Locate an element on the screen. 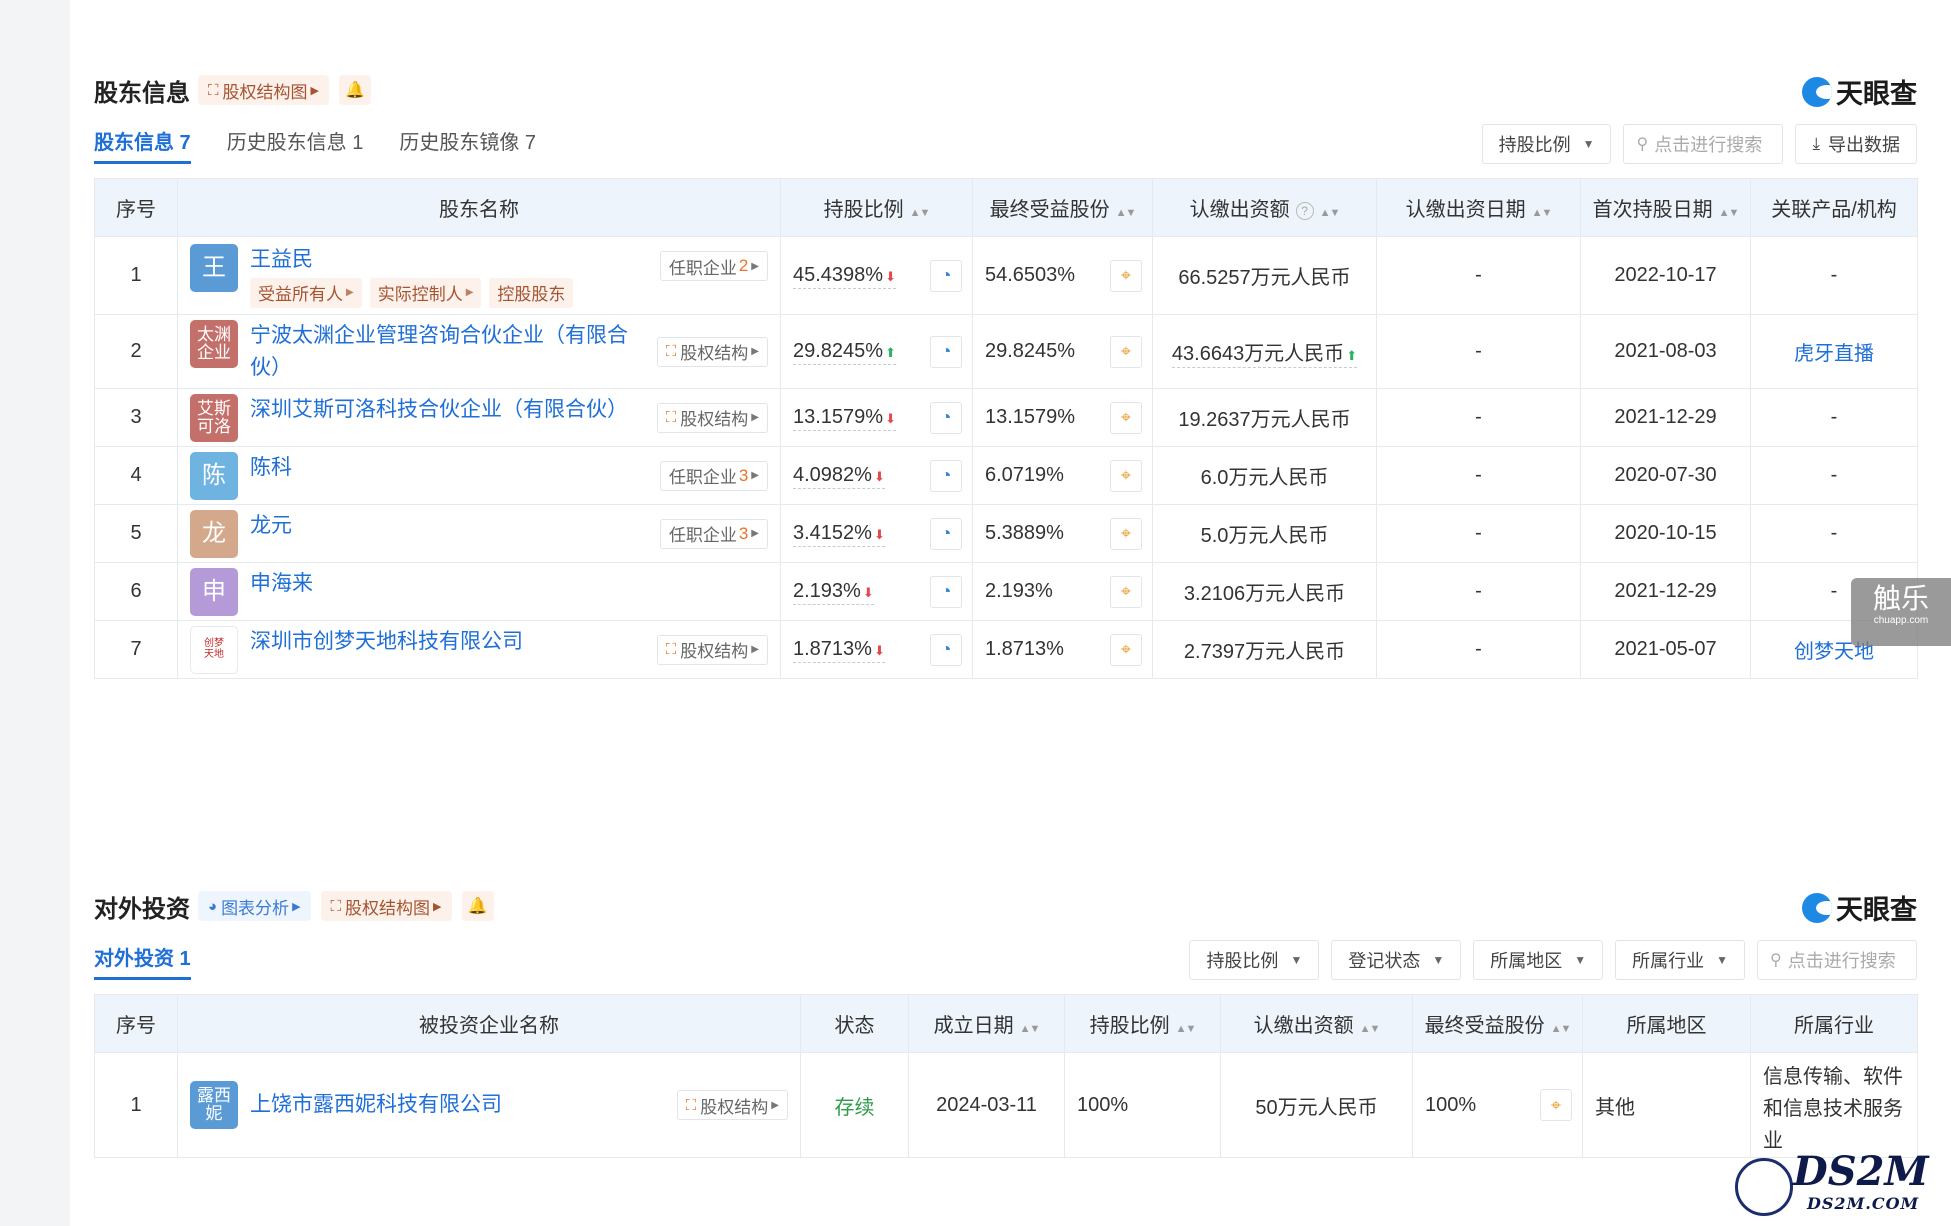  ratio-value: 45.4398% ⬇ is located at coordinates (844, 276).